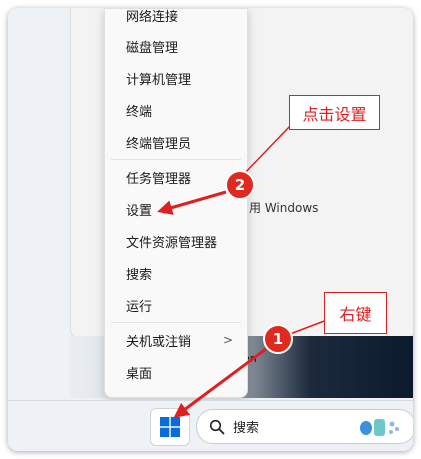  I want to click on start-panel-partial-text: 用 Windows, so click(284, 208).